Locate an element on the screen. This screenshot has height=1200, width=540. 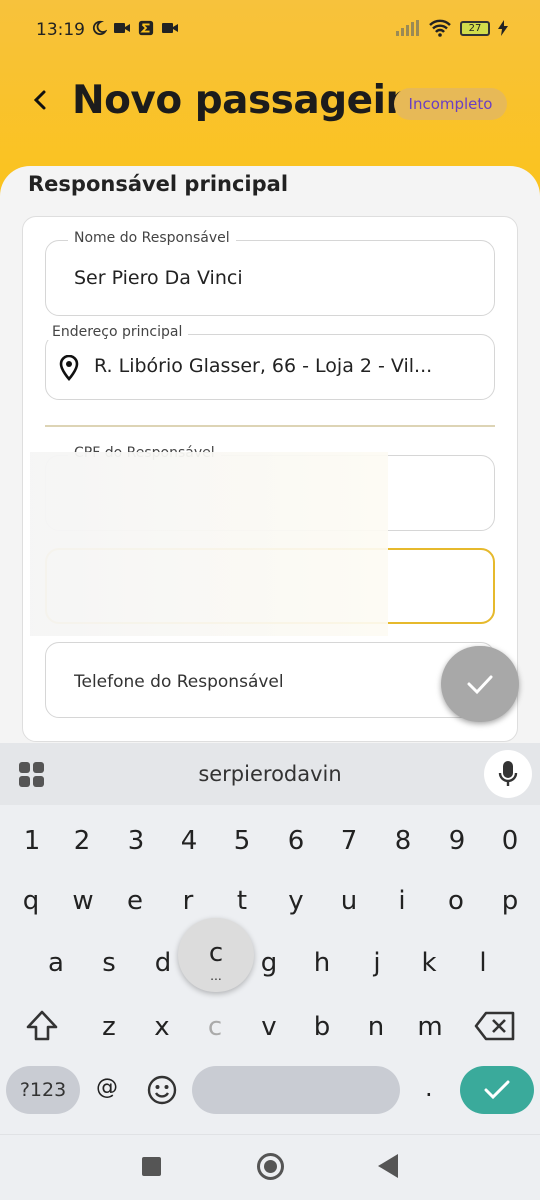
key-at: @ is located at coordinates (107, 1087).